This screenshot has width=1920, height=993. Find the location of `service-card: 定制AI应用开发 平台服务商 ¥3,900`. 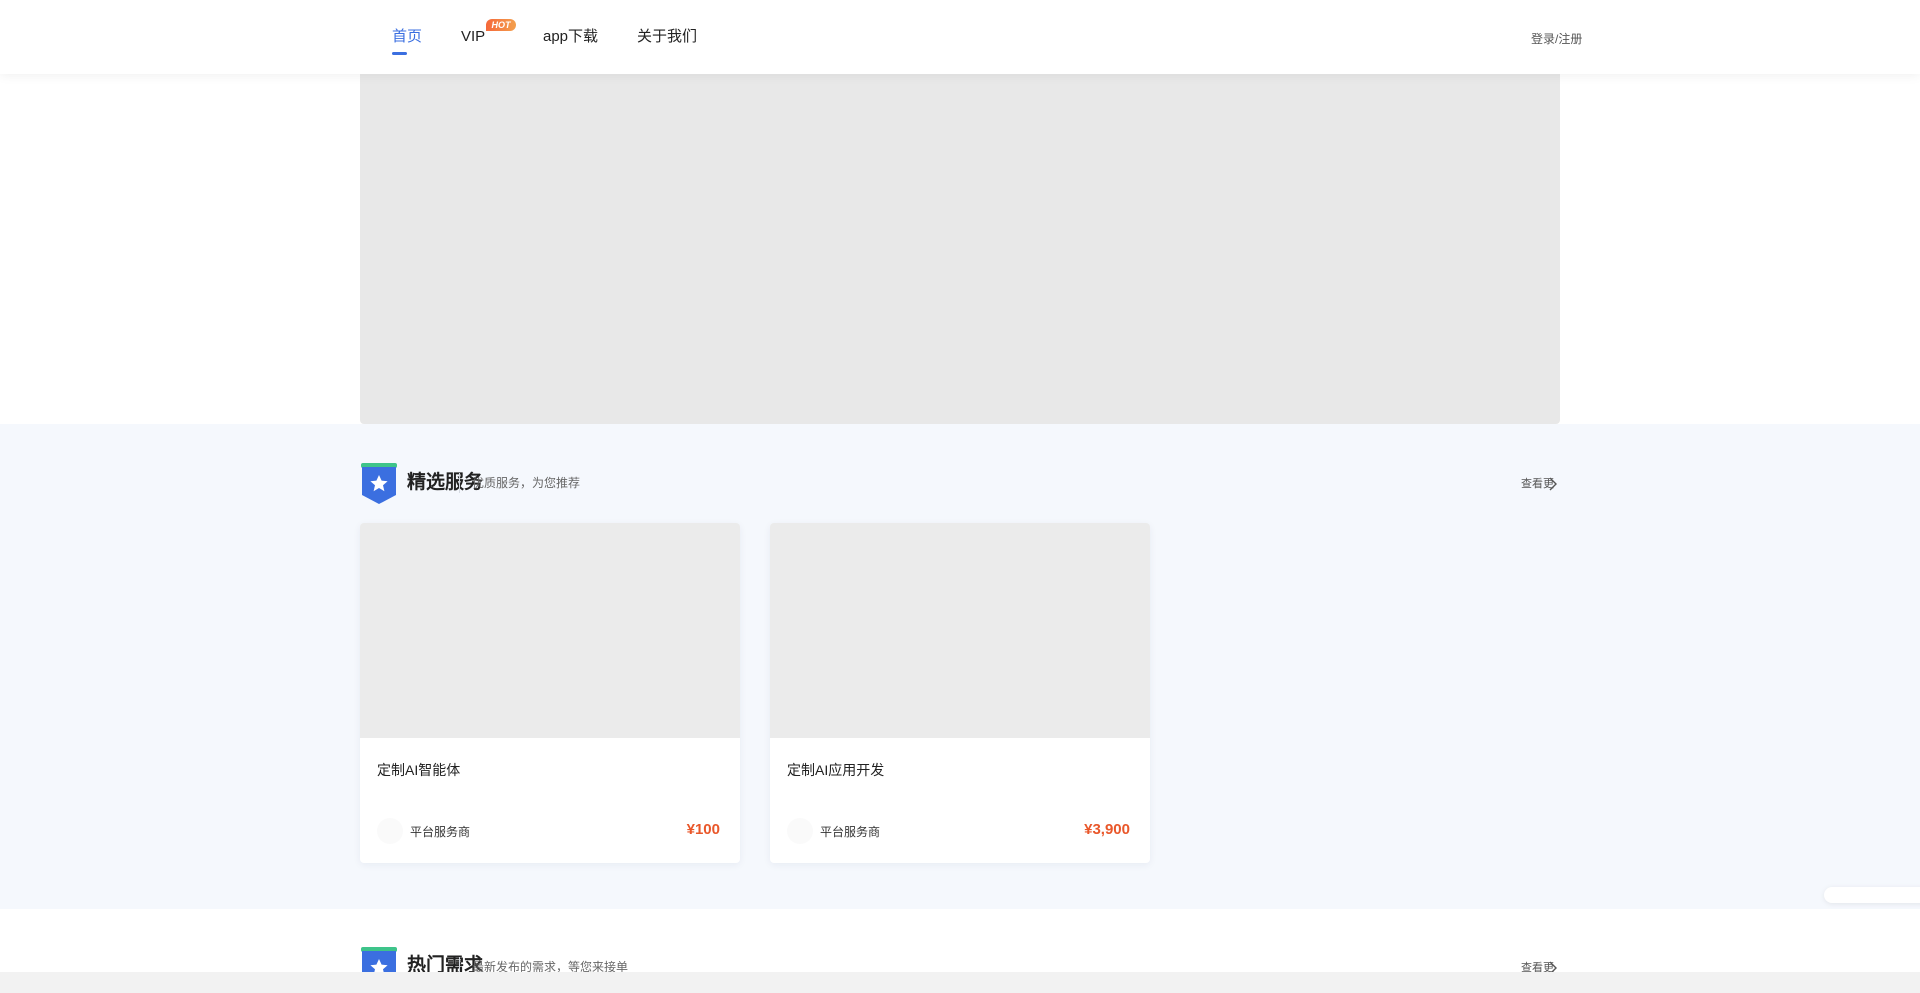

service-card: 定制AI应用开发 平台服务商 ¥3,900 is located at coordinates (960, 693).